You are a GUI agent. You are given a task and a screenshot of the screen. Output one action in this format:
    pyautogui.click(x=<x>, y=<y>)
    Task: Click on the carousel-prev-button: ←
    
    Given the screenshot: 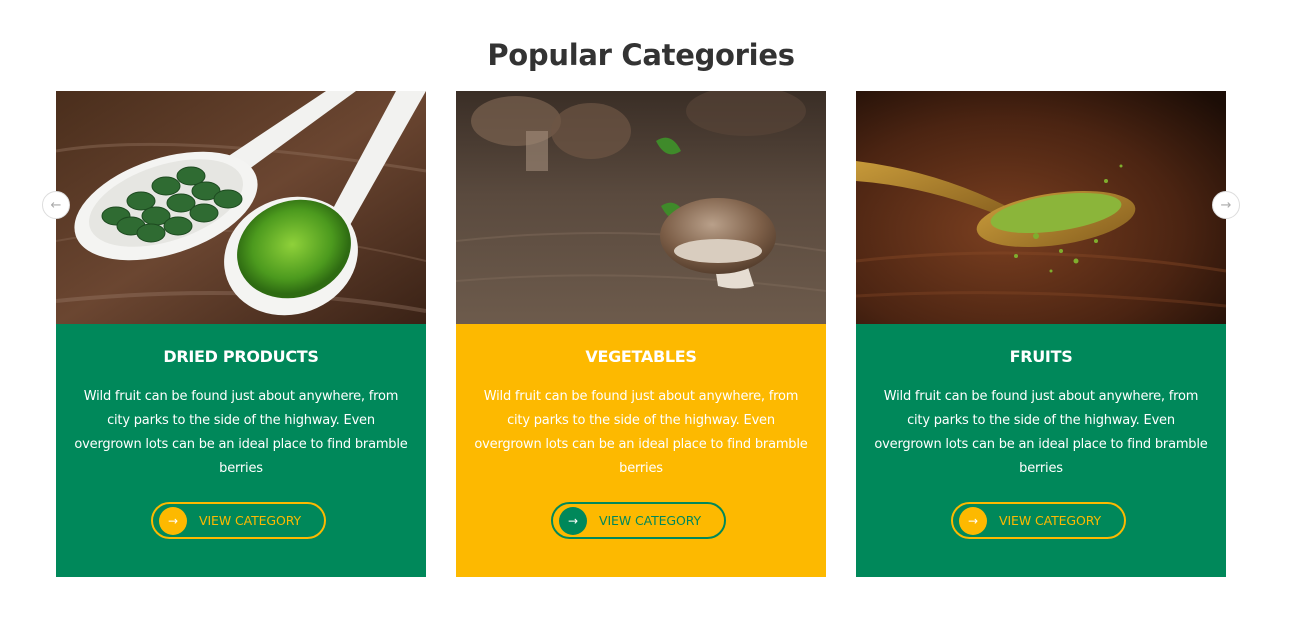 What is the action you would take?
    pyautogui.click(x=56, y=205)
    